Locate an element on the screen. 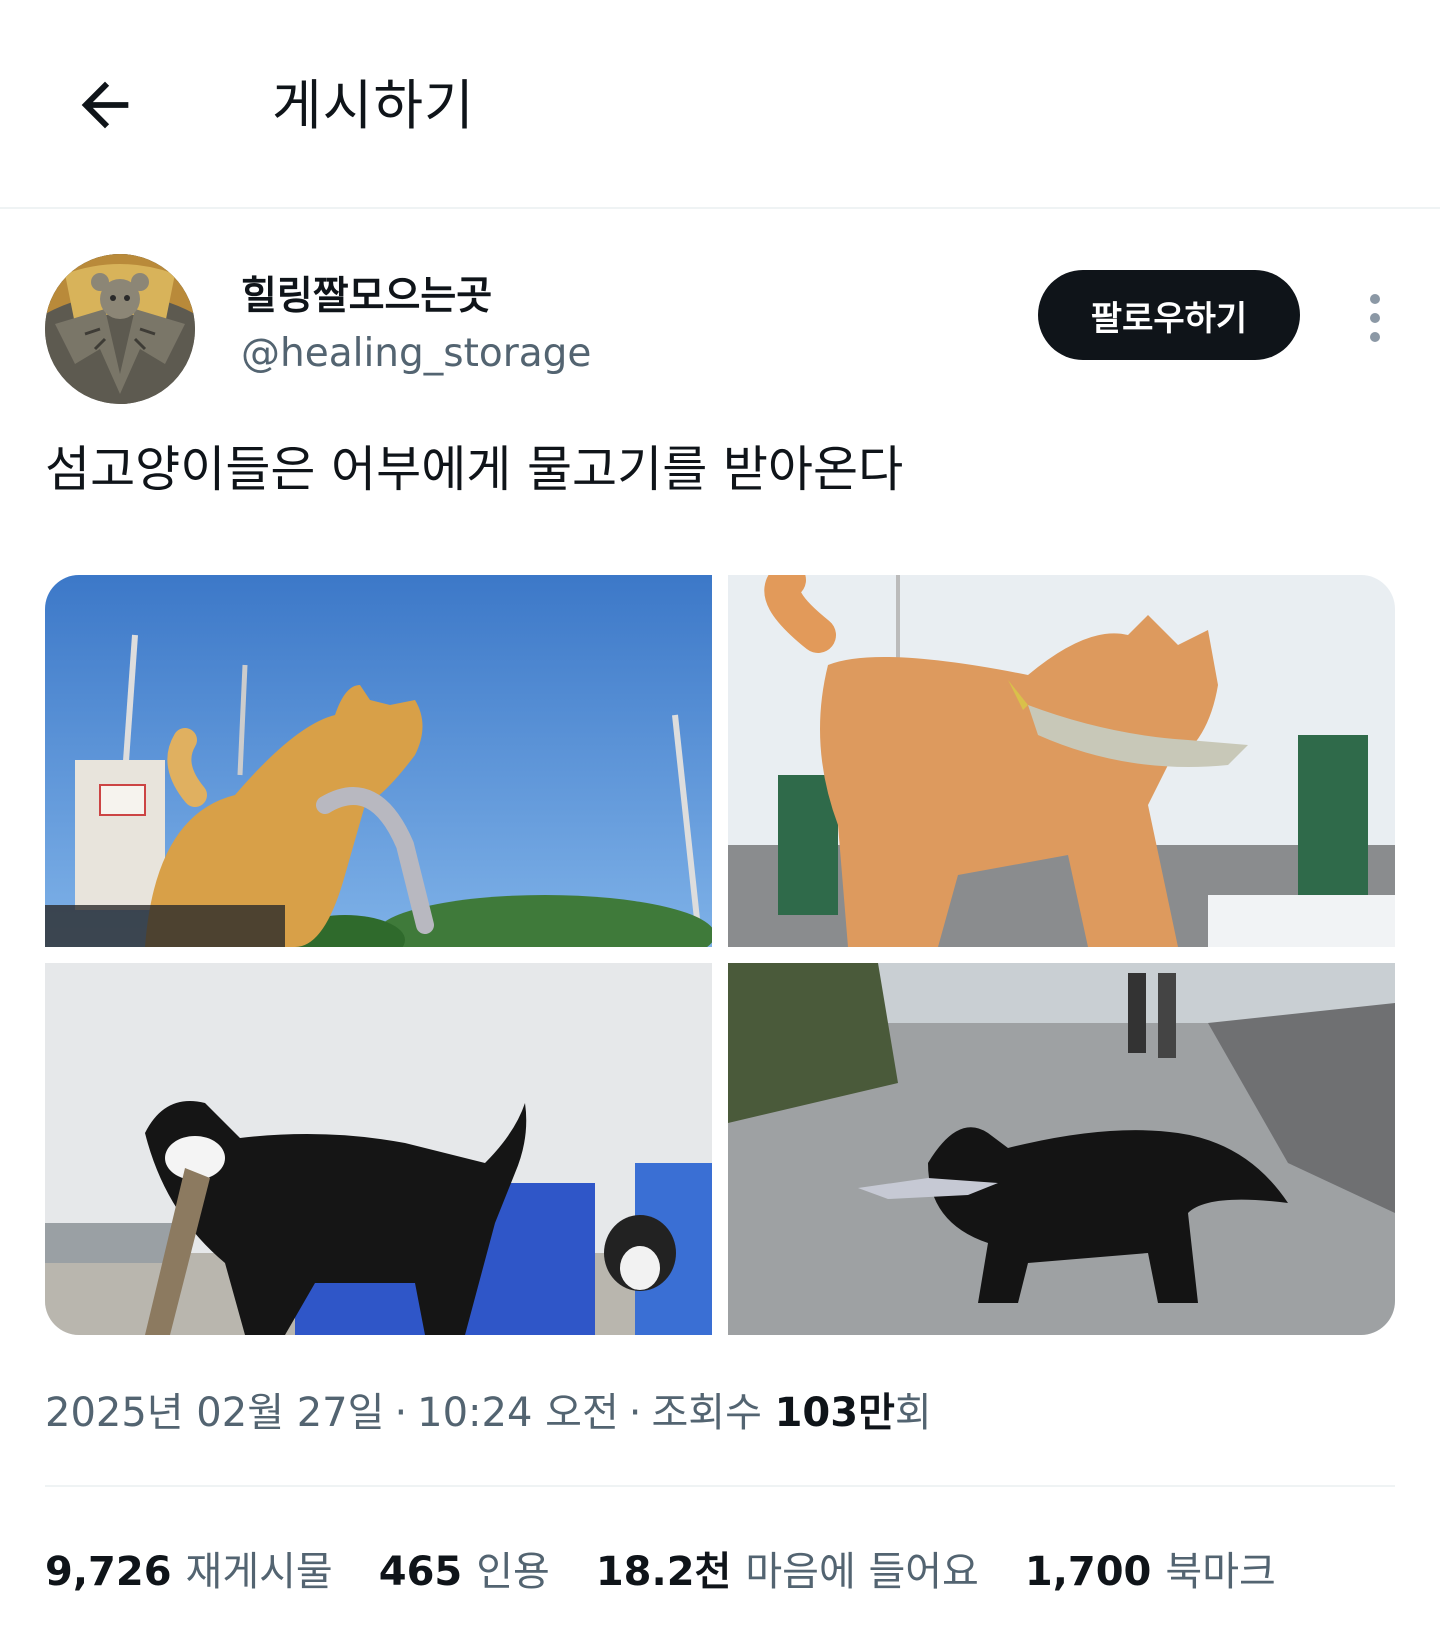 This screenshot has height=1650, width=1440. post-meta: 2025년 02월 27일 · 10:24 오전 · 조회수 103만회 is located at coordinates (488, 1413).